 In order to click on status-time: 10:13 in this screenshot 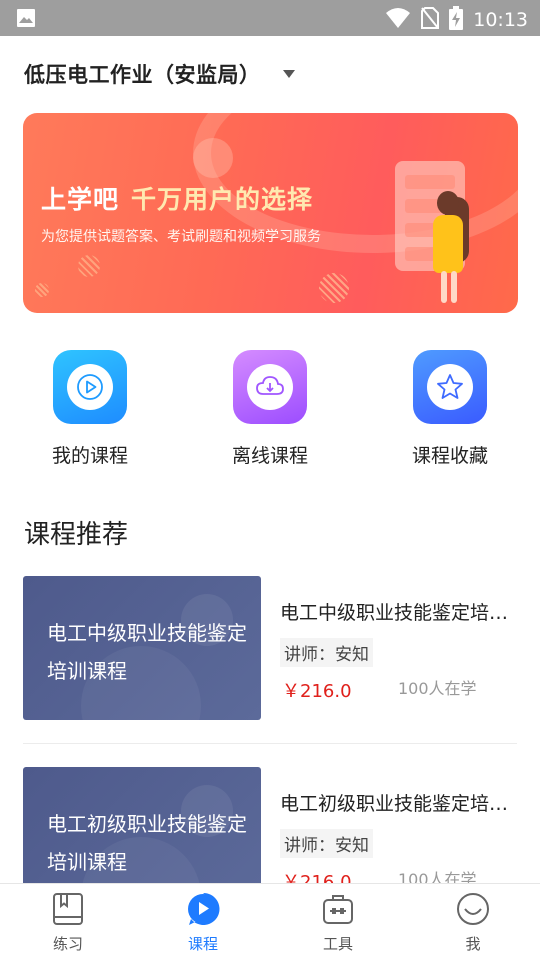, I will do `click(500, 20)`.